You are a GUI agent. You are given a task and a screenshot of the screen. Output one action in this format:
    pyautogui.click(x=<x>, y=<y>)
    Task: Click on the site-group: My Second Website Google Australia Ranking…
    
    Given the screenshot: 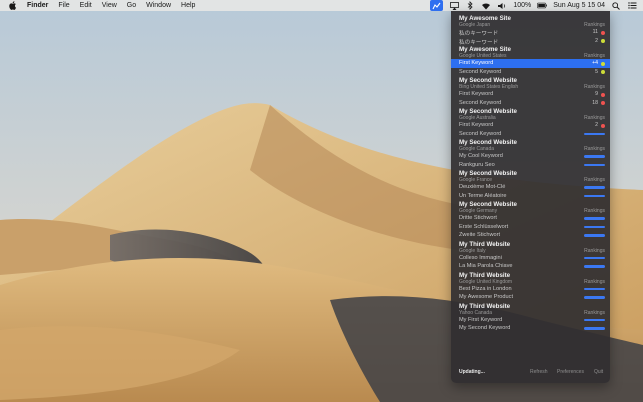 What is the action you would take?
    pyautogui.click(x=530, y=122)
    